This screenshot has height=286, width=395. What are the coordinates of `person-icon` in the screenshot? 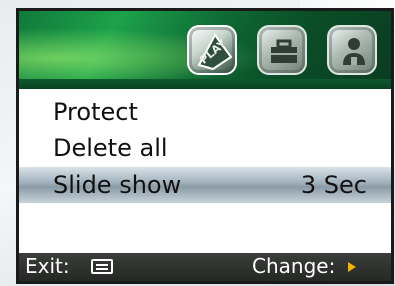 It's located at (354, 51).